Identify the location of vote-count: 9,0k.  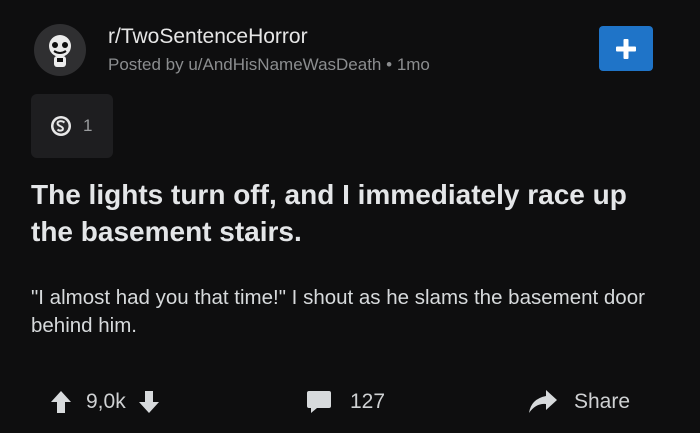
(106, 401).